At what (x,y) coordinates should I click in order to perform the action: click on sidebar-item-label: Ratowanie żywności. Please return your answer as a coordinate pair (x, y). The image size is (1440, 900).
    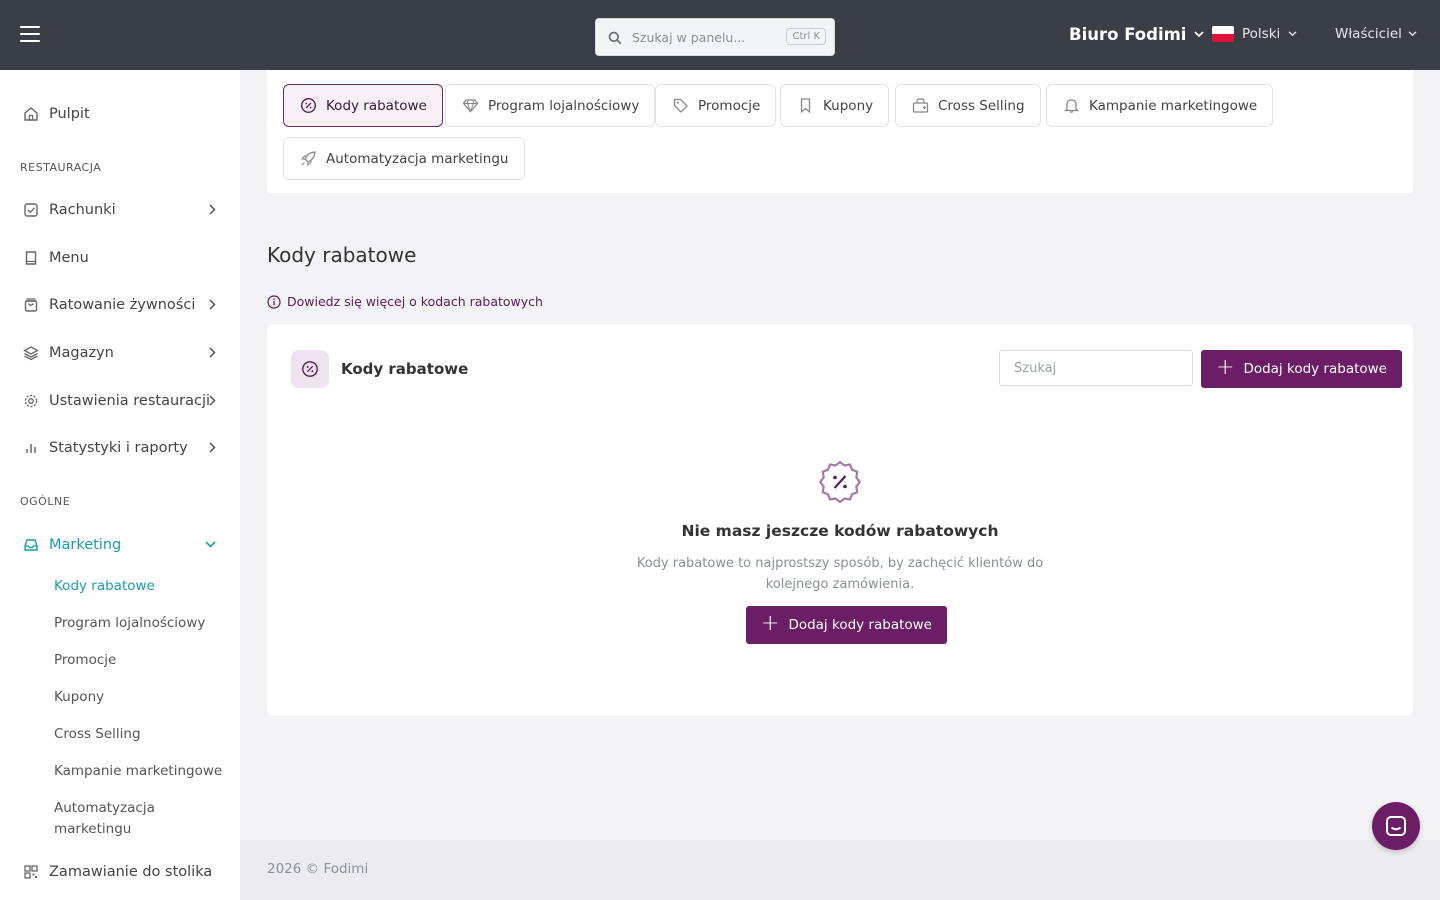
    Looking at the image, I should click on (122, 305).